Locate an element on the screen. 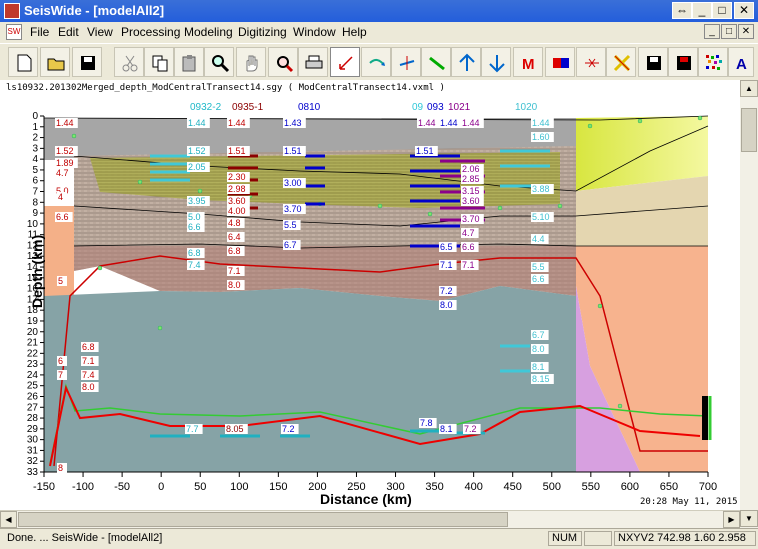 The image size is (758, 549). close-button: ✕ is located at coordinates (744, 10).